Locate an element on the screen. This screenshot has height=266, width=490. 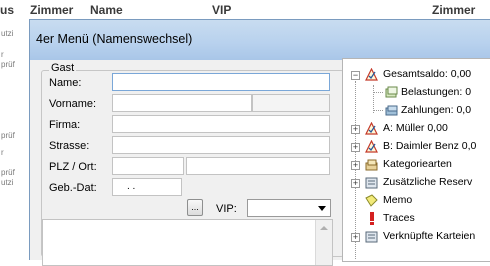
reservation-icon is located at coordinates (371, 183).